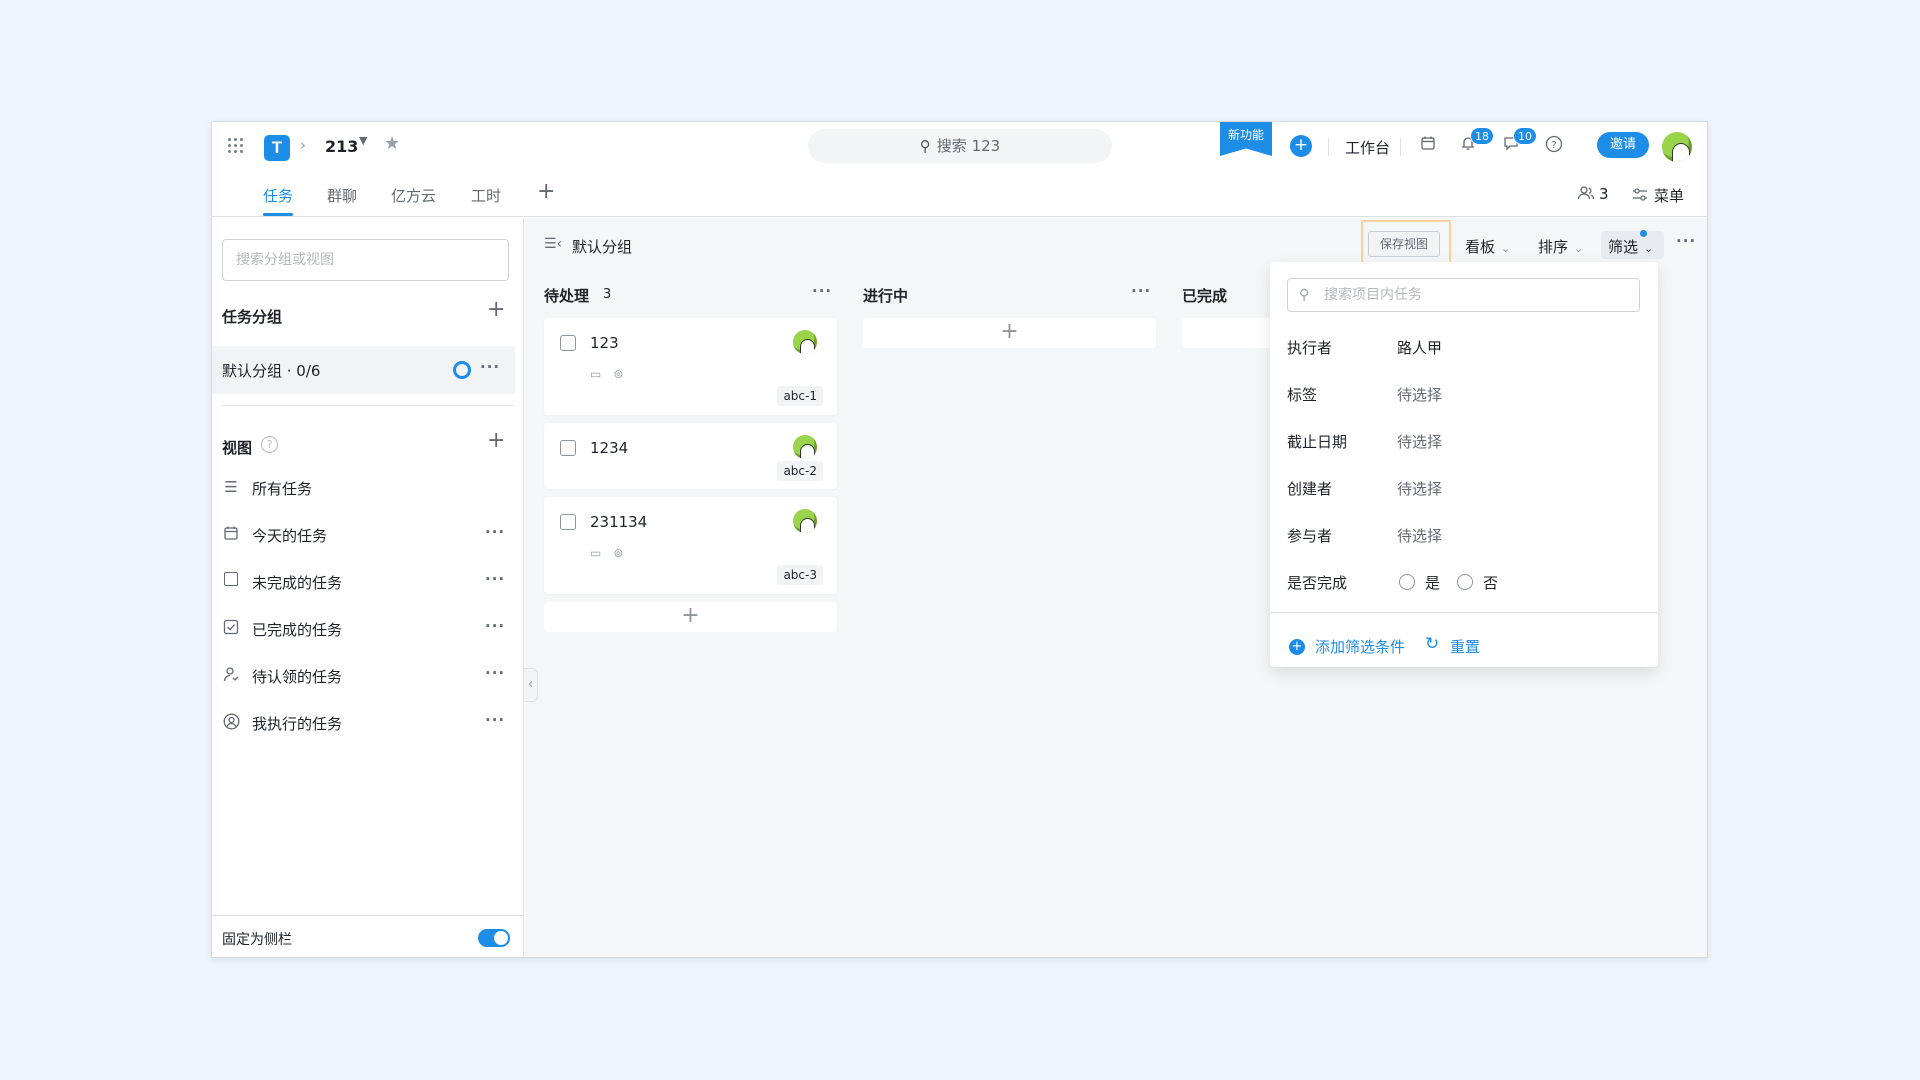  What do you see at coordinates (1669, 196) in the screenshot?
I see `menu-label: 菜单` at bounding box center [1669, 196].